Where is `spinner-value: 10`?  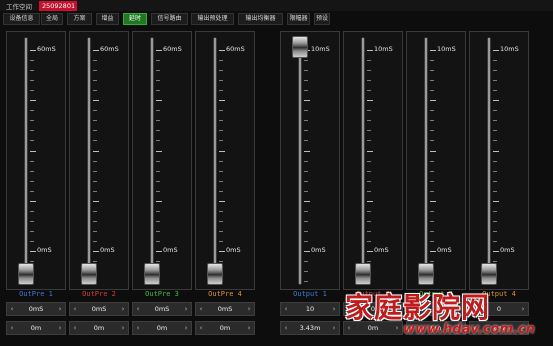
spinner-value: 10 is located at coordinates (310, 309).